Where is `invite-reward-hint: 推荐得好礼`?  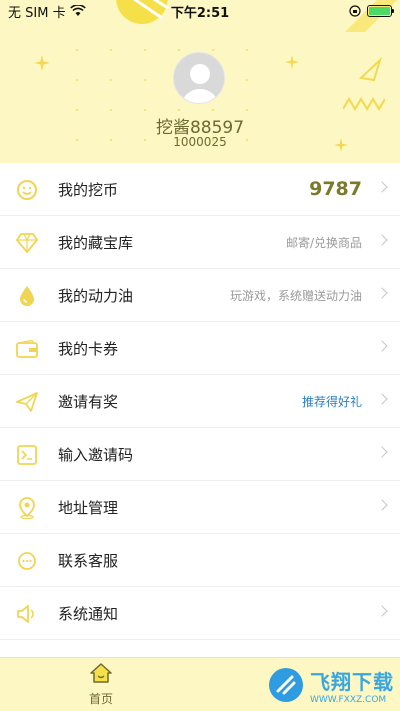
invite-reward-hint: 推荐得好礼 is located at coordinates (331, 401).